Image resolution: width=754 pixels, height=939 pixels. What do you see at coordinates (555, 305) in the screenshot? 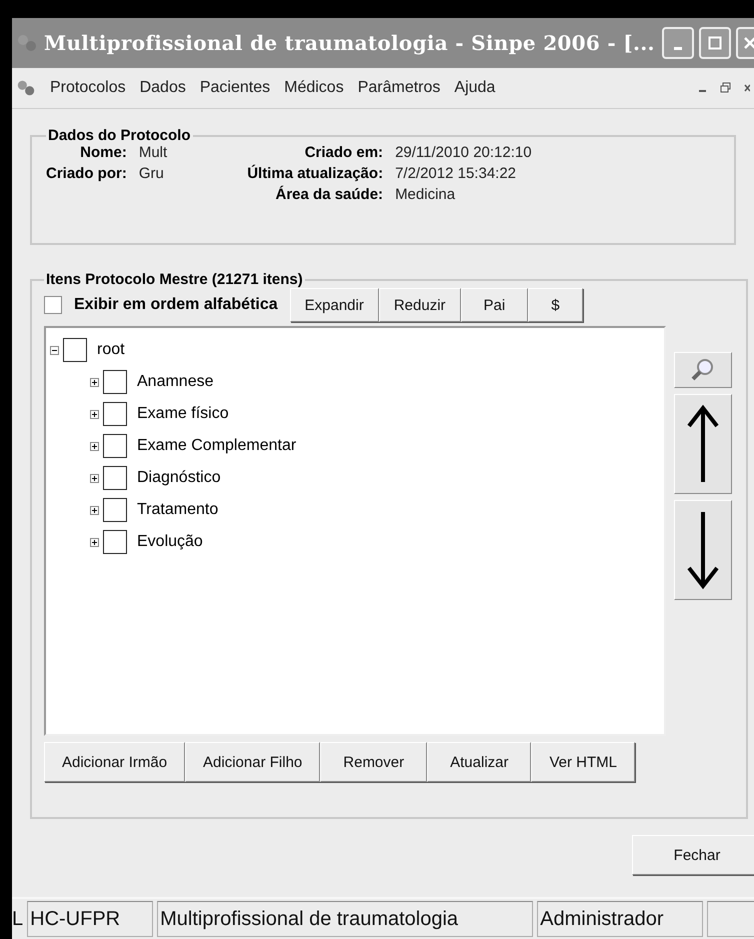
I see `tree-button: $` at bounding box center [555, 305].